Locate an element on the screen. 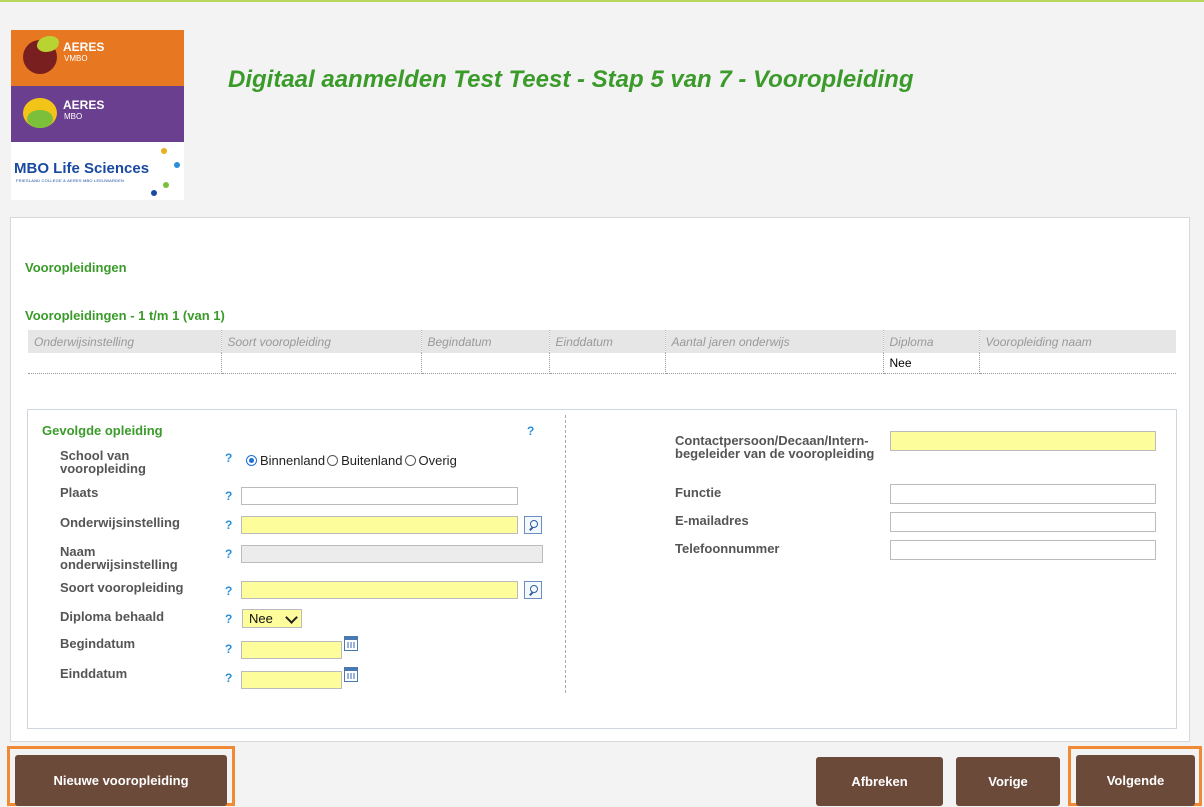 The width and height of the screenshot is (1204, 807). section-title: Vooropleidingen is located at coordinates (76, 267).